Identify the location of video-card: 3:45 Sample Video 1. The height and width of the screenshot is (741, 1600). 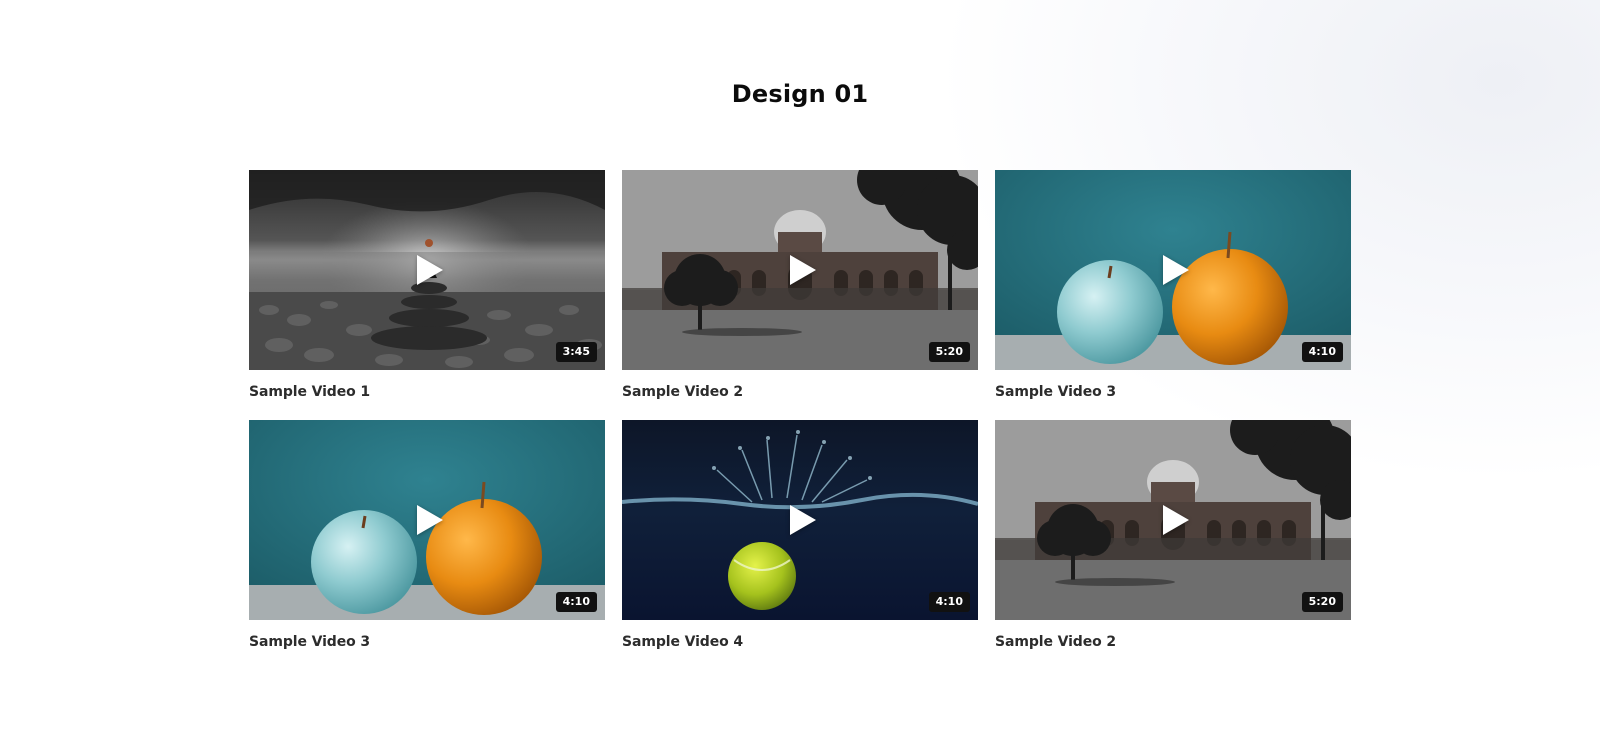
(427, 285).